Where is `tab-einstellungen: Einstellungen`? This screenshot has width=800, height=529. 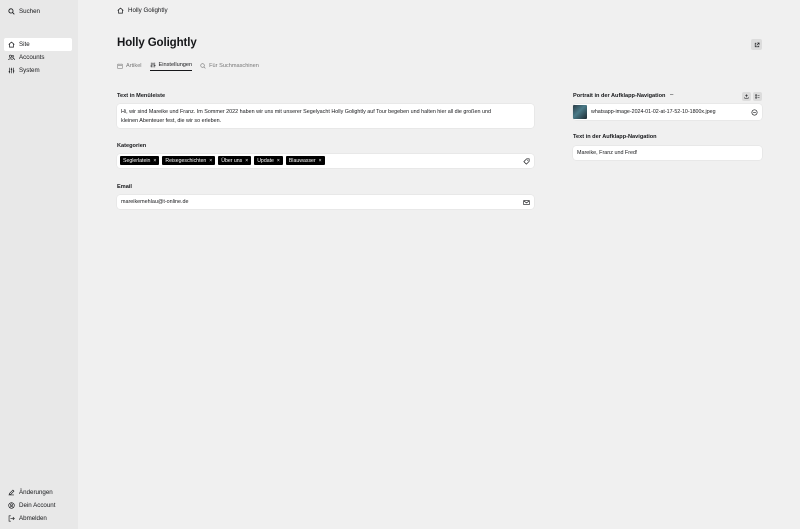 tab-einstellungen: Einstellungen is located at coordinates (171, 65).